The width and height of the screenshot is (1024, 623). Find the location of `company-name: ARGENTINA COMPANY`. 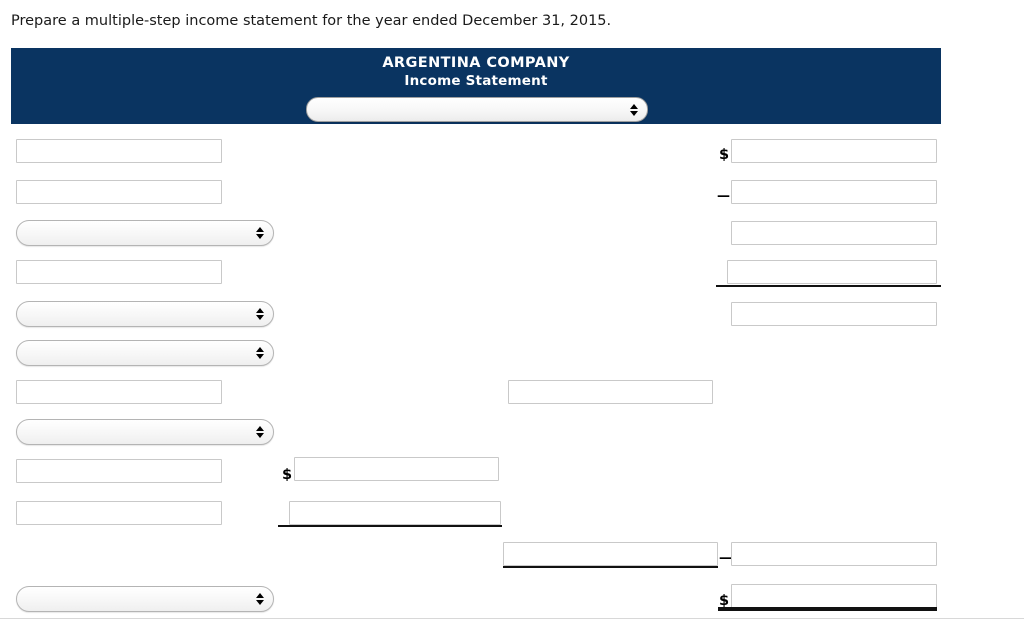

company-name: ARGENTINA COMPANY is located at coordinates (476, 63).